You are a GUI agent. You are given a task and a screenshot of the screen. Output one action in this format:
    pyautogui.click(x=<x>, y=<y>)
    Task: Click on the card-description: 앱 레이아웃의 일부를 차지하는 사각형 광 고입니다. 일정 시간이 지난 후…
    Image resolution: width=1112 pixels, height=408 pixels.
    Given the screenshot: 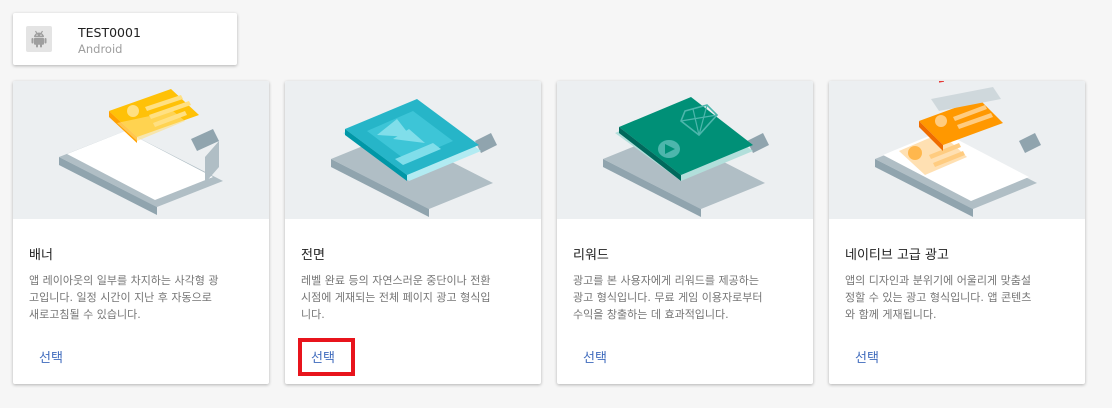 What is the action you would take?
    pyautogui.click(x=124, y=297)
    